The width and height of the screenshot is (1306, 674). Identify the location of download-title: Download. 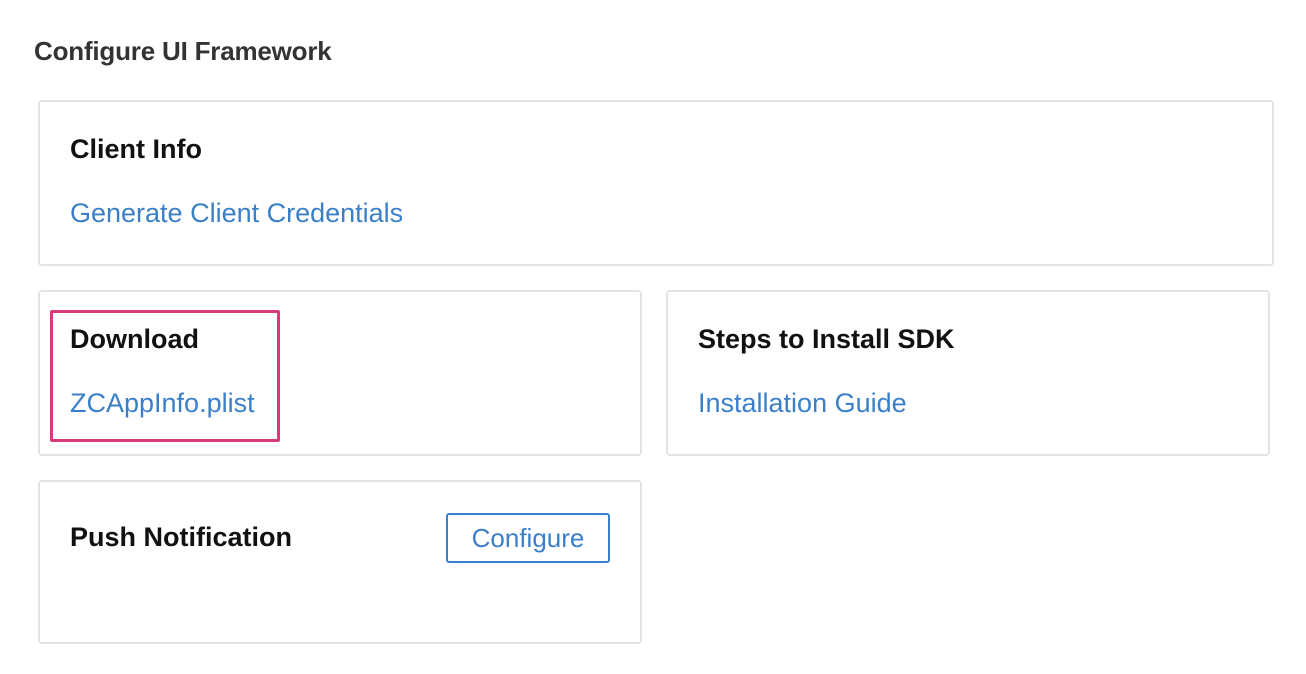
(134, 339).